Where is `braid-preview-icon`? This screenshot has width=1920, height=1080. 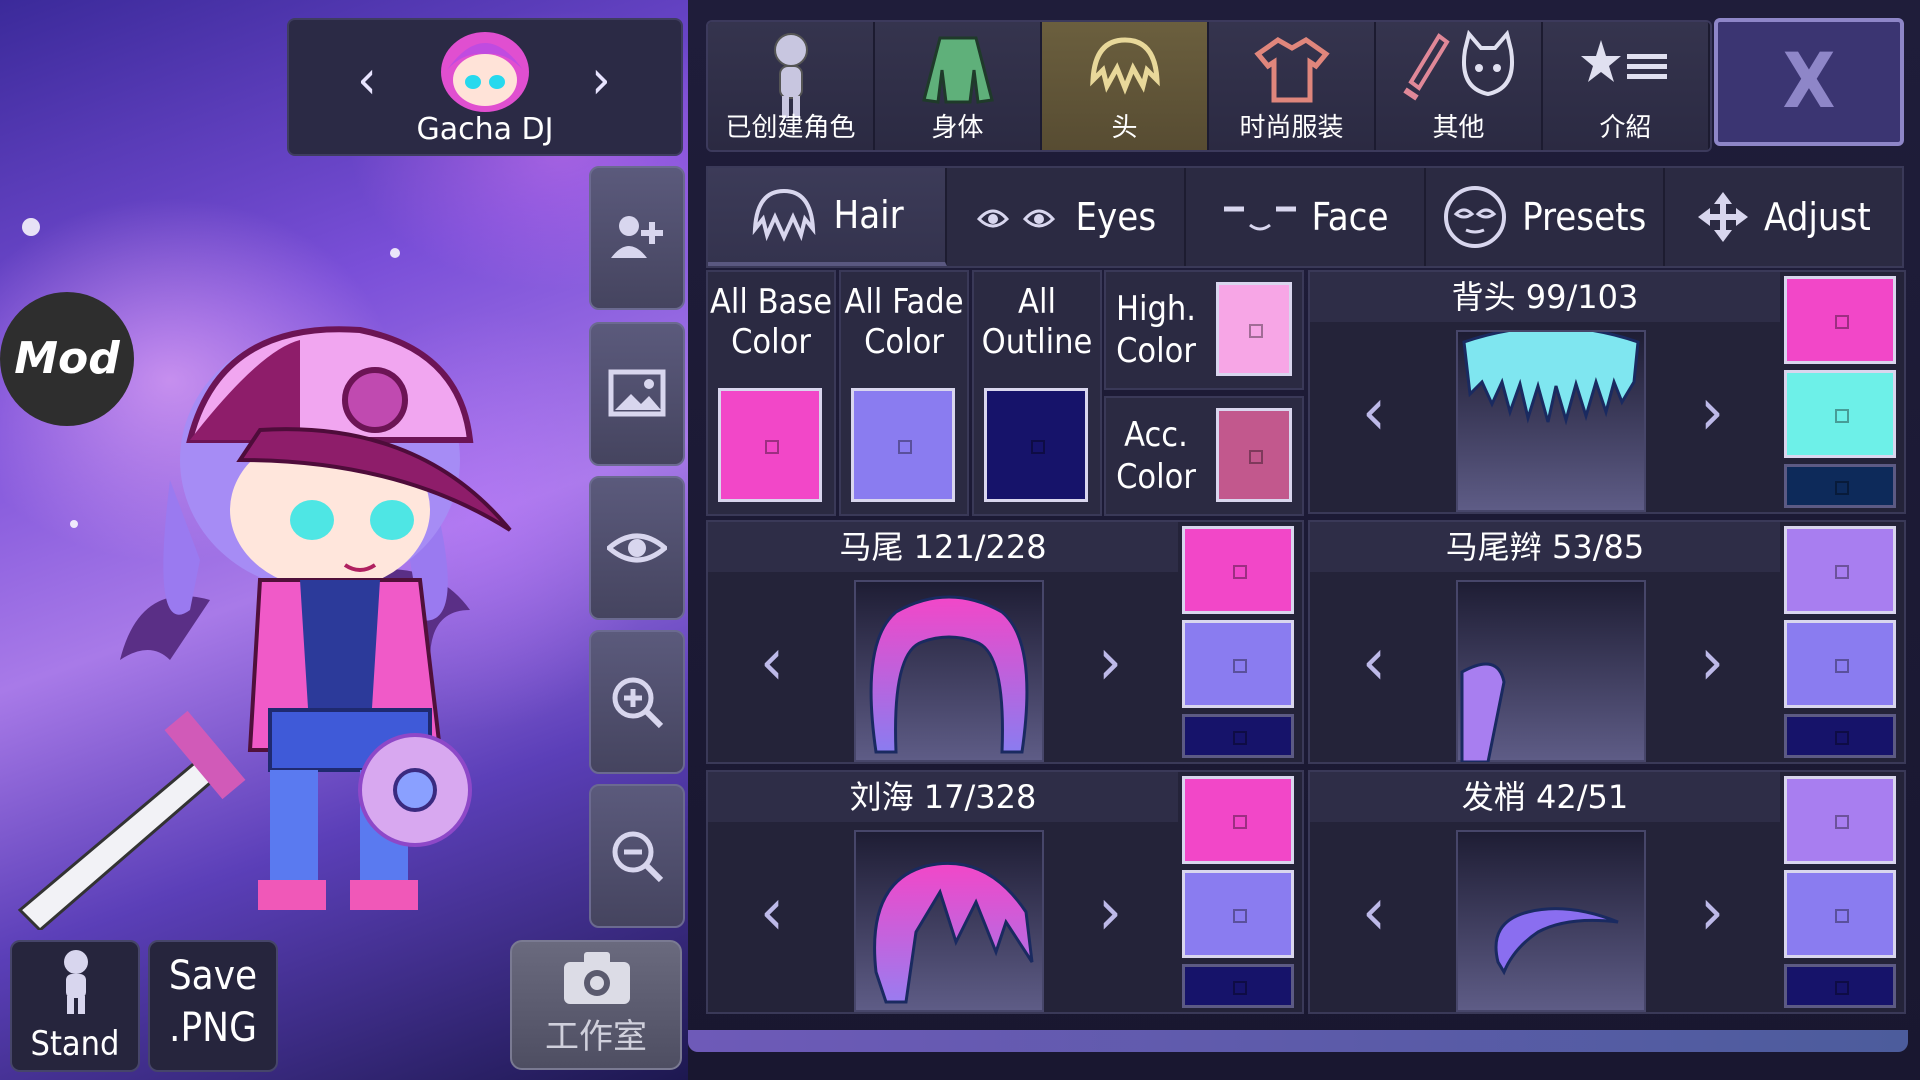 braid-preview-icon is located at coordinates (1483, 713).